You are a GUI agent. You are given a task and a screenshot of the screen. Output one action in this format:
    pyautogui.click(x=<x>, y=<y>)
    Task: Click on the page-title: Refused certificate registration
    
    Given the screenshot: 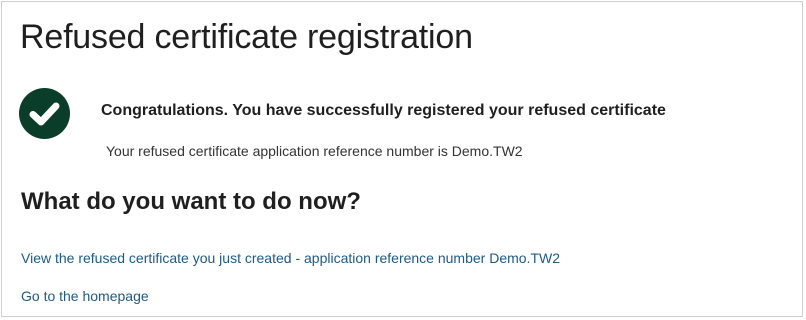 What is the action you would take?
    pyautogui.click(x=246, y=37)
    